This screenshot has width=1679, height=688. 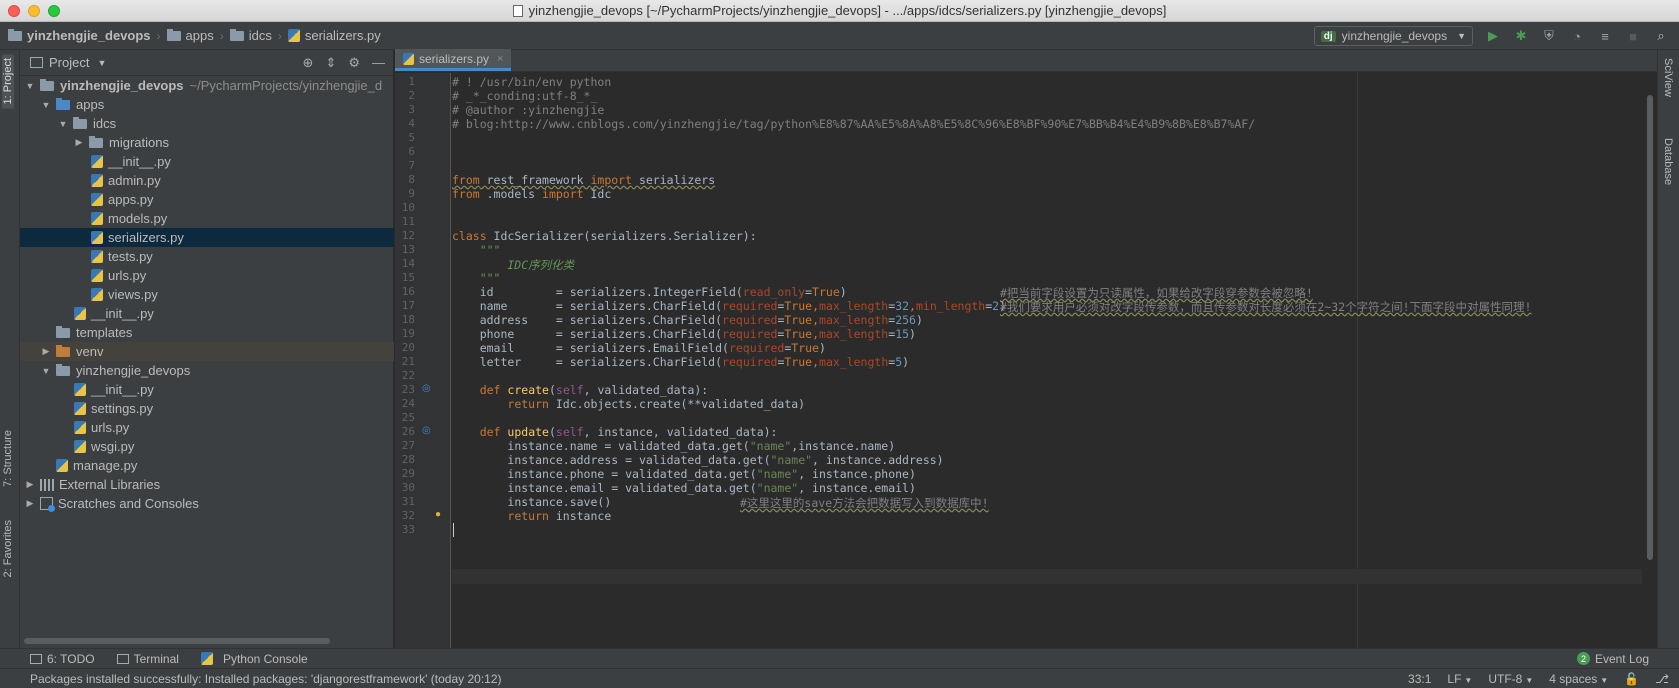 What do you see at coordinates (47, 504) in the screenshot?
I see `scratches-icon` at bounding box center [47, 504].